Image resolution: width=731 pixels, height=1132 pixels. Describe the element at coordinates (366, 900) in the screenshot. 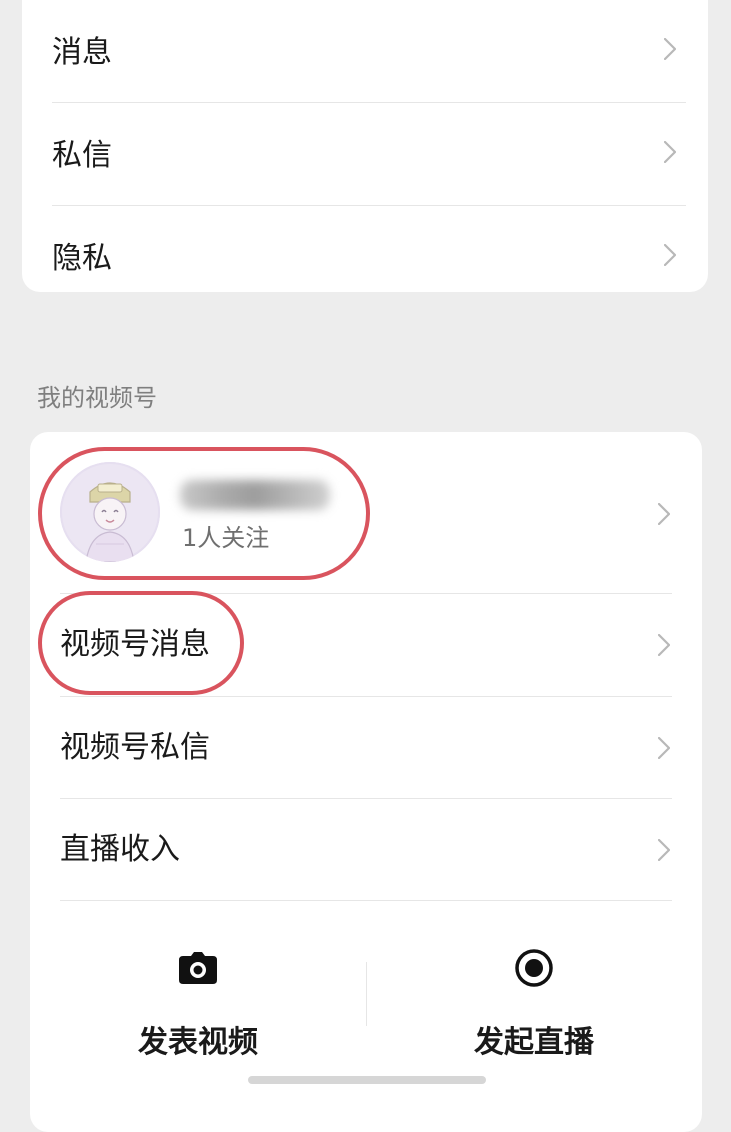

I see `divider` at that location.